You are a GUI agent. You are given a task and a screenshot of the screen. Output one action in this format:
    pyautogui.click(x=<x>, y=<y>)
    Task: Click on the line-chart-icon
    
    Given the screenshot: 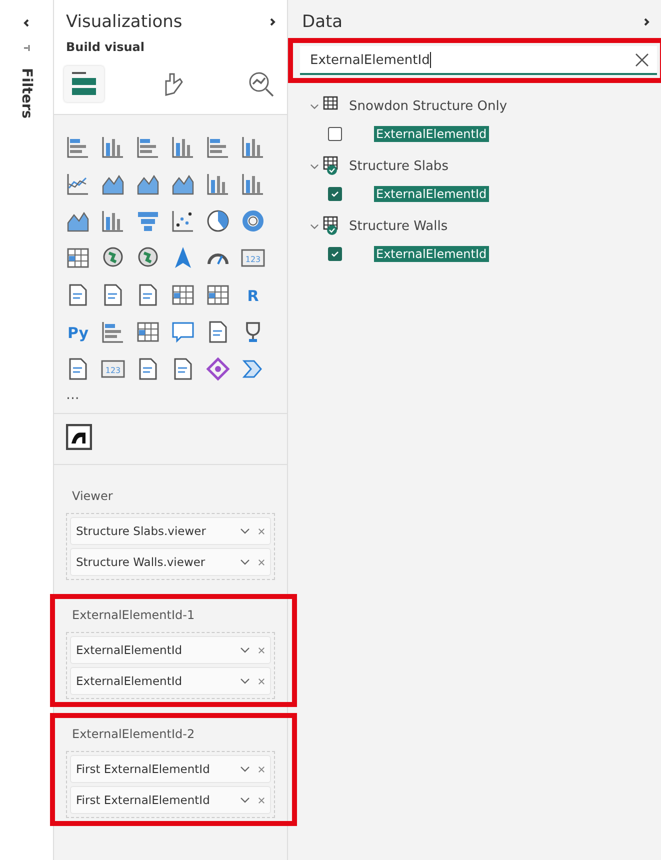 What is the action you would take?
    pyautogui.click(x=78, y=184)
    